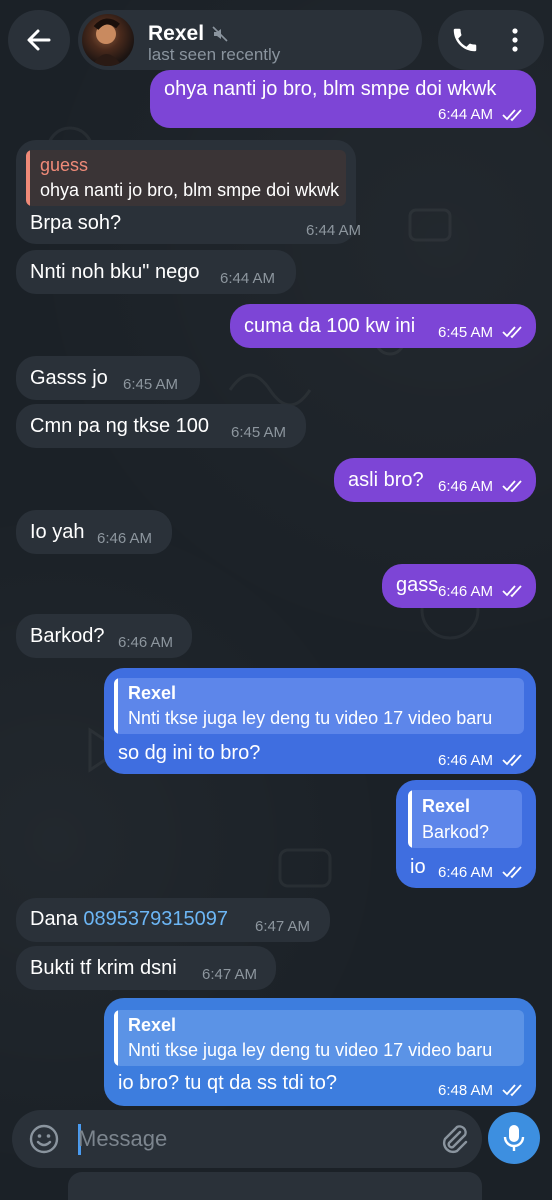 The width and height of the screenshot is (552, 1200). Describe the element at coordinates (418, 867) in the screenshot. I see `message-text: io` at that location.